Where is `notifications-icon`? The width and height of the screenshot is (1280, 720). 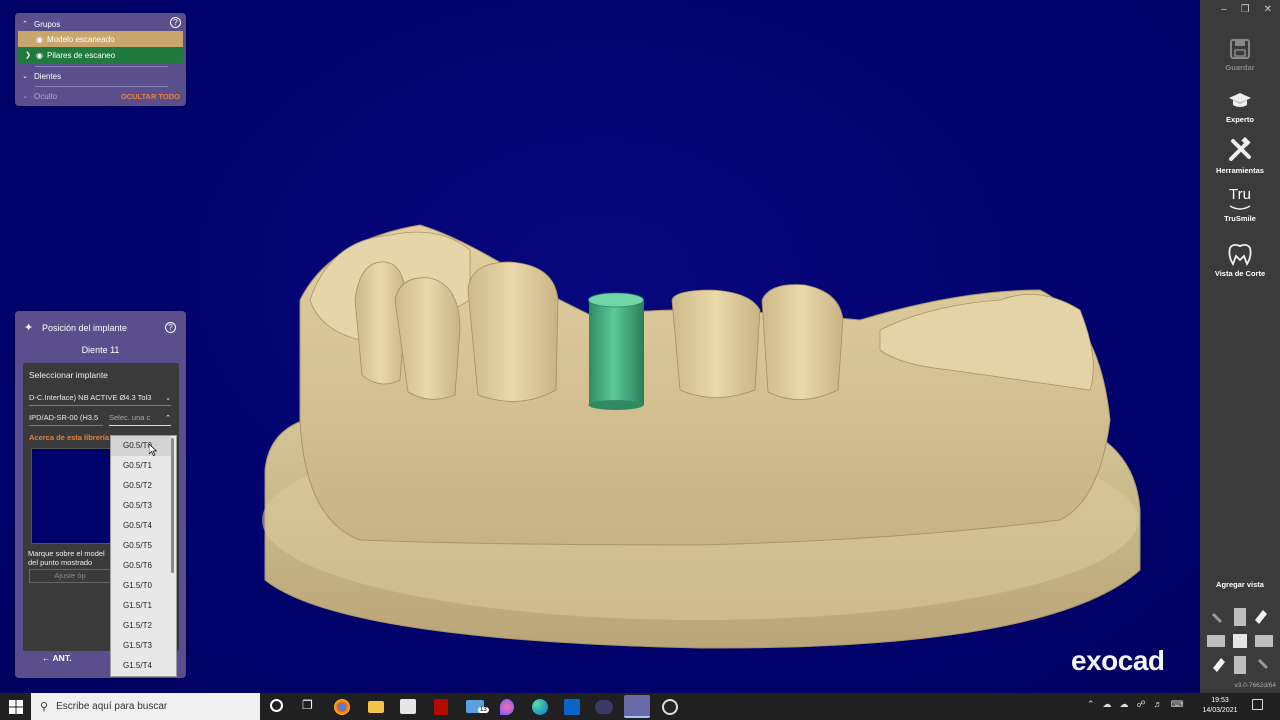 notifications-icon is located at coordinates (1257, 704).